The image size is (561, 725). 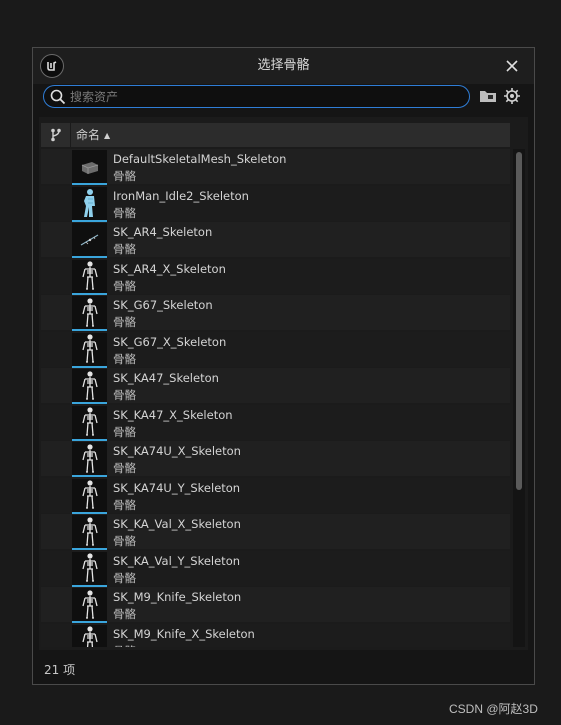 I want to click on branch-icon, so click(x=55, y=135).